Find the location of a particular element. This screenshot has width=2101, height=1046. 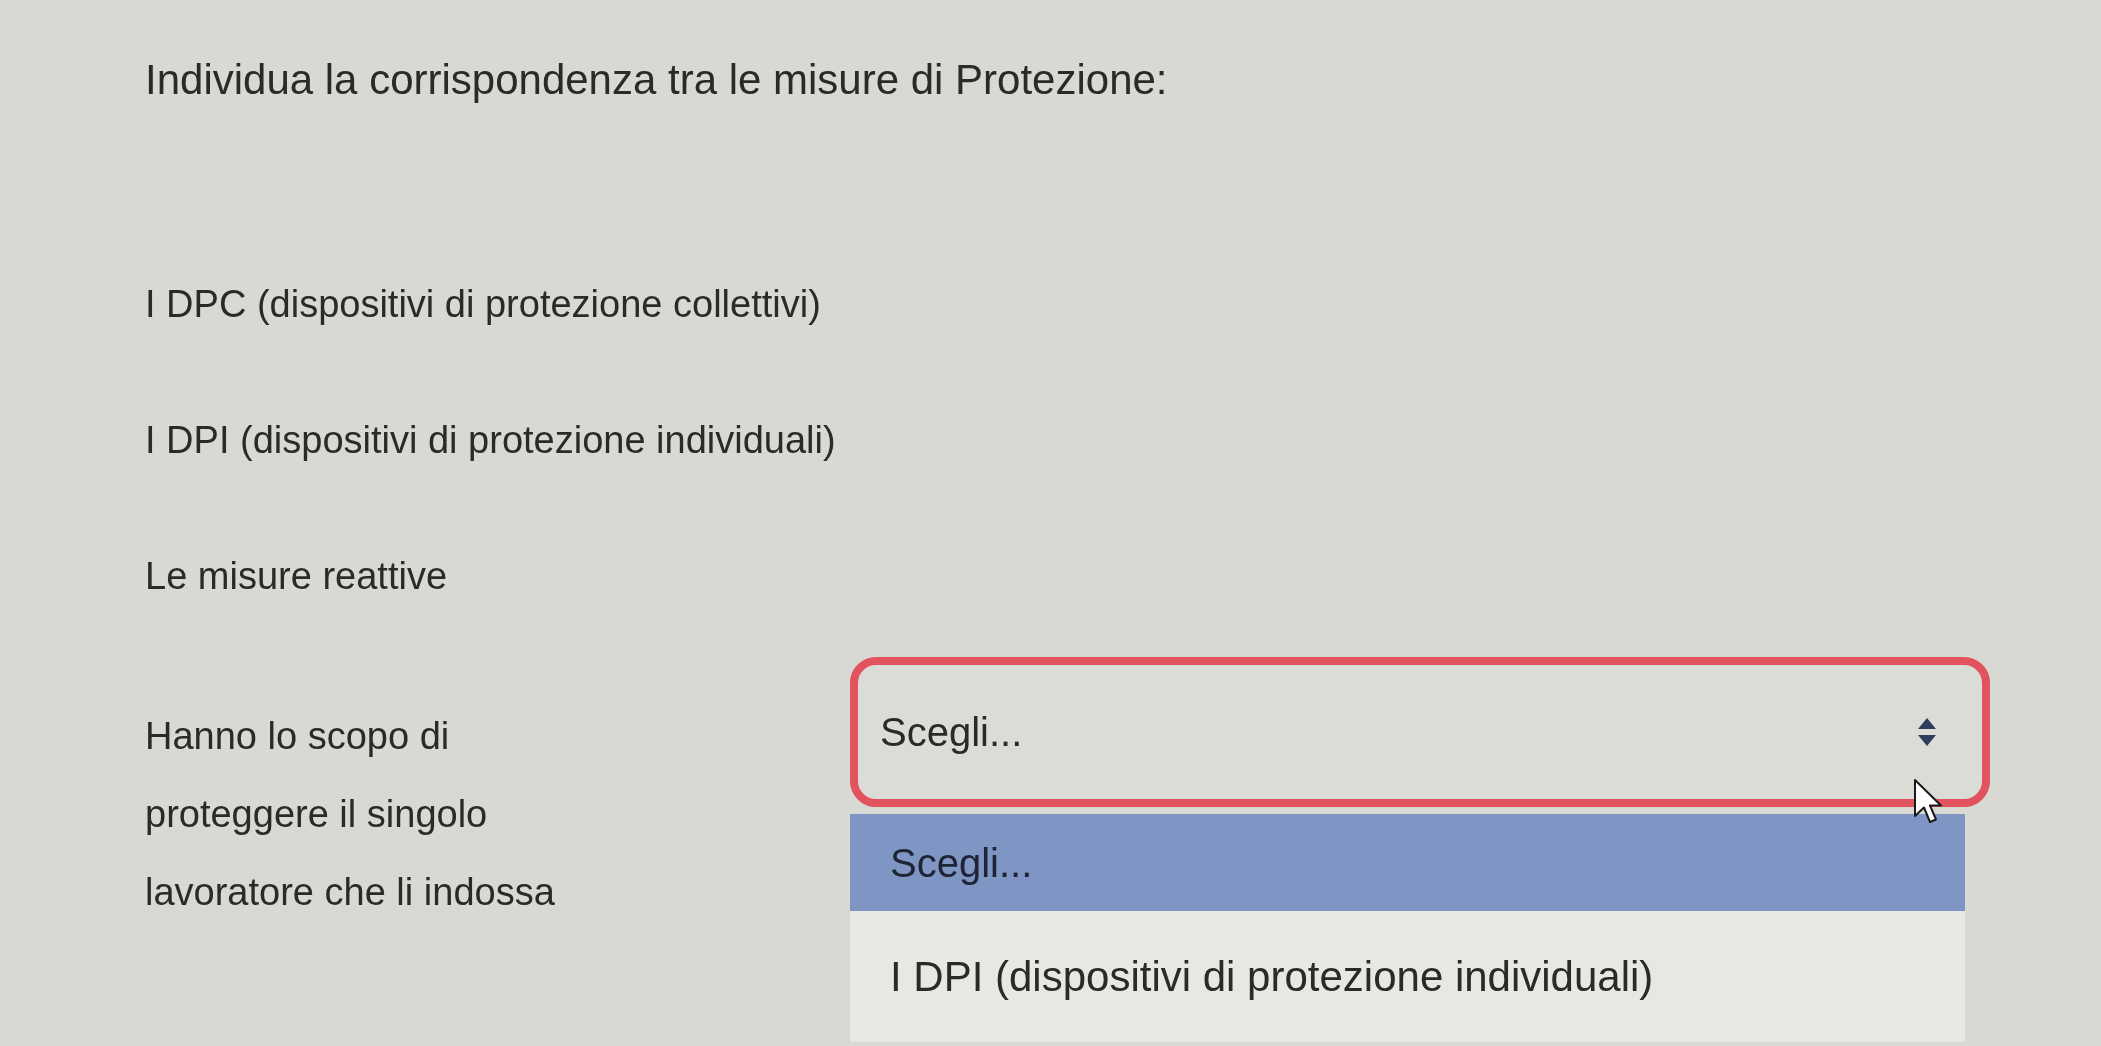

choice-text: Le misure reattive is located at coordinates (296, 576).